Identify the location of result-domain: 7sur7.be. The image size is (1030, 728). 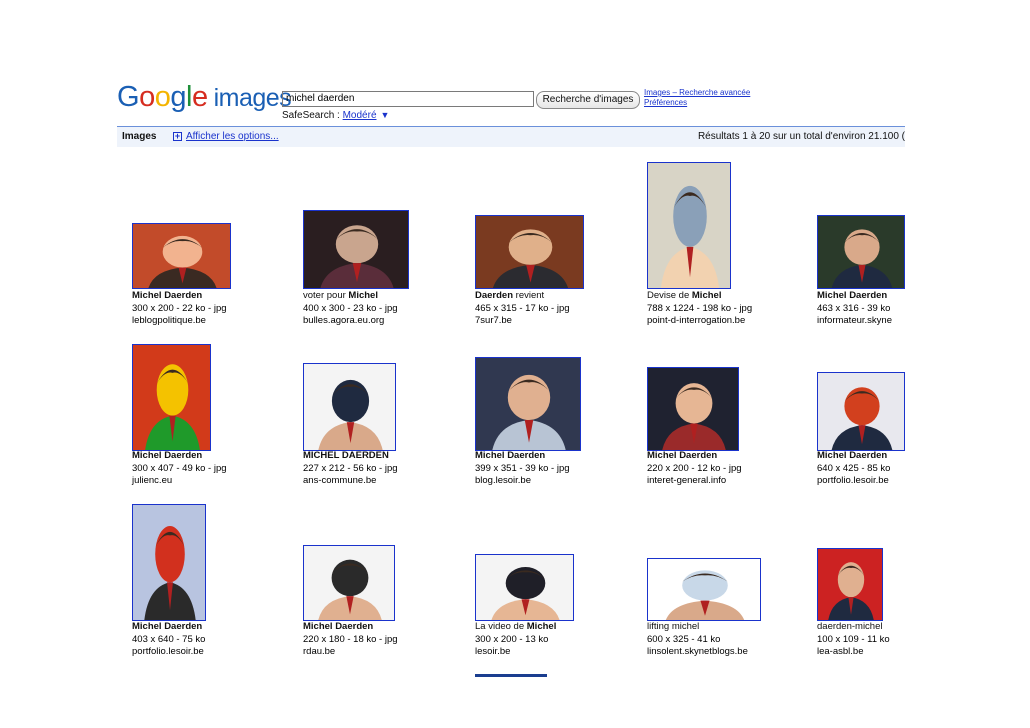
(493, 320).